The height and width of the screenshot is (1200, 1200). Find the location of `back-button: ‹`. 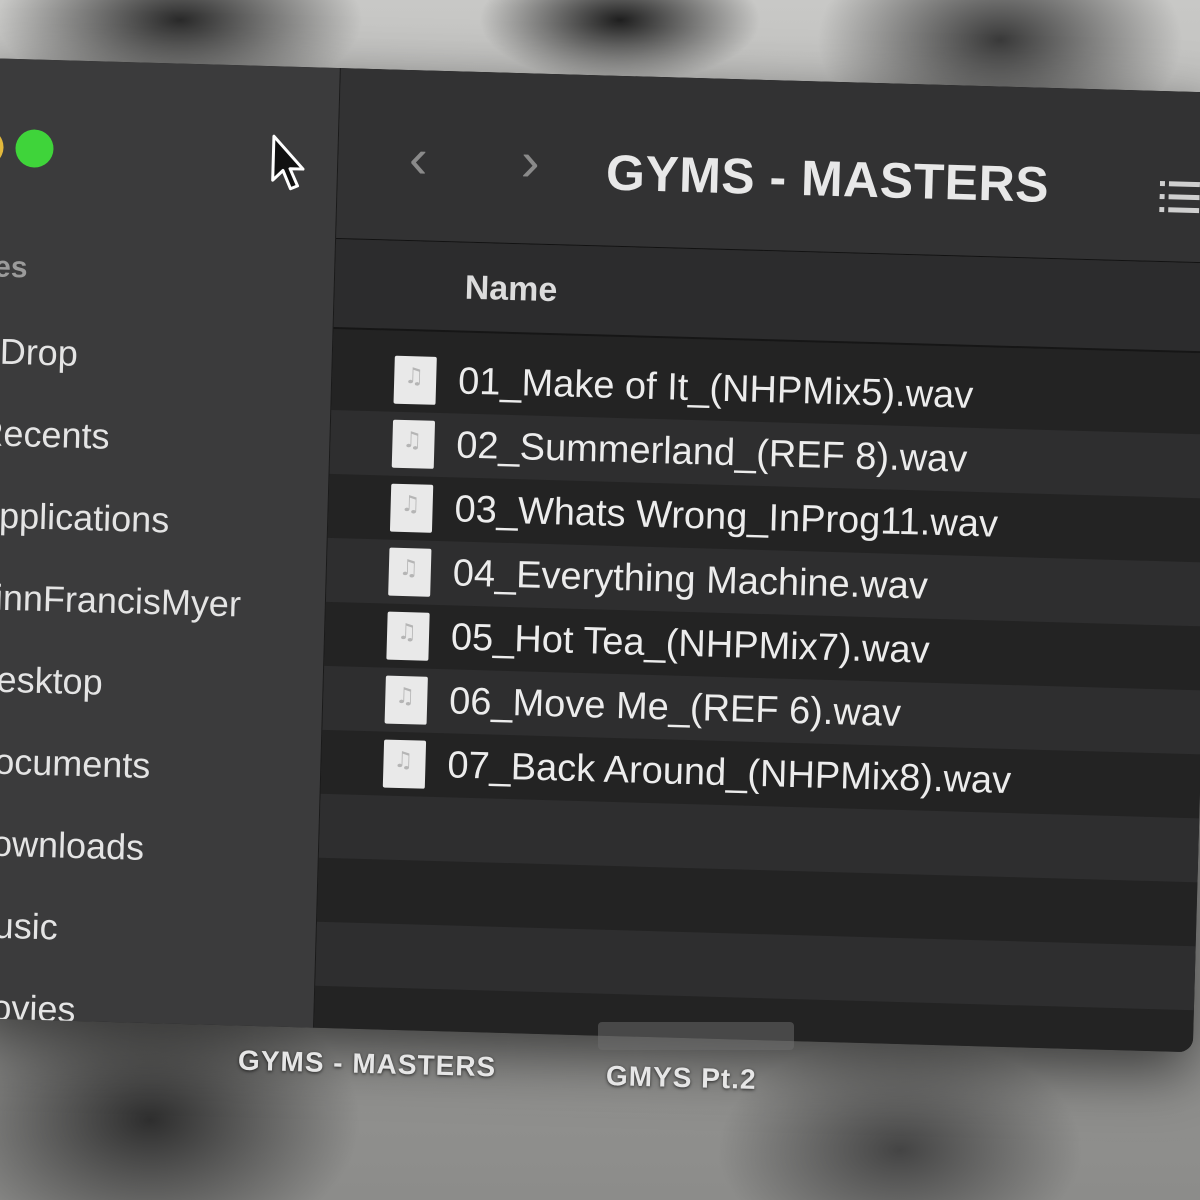

back-button: ‹ is located at coordinates (419, 158).